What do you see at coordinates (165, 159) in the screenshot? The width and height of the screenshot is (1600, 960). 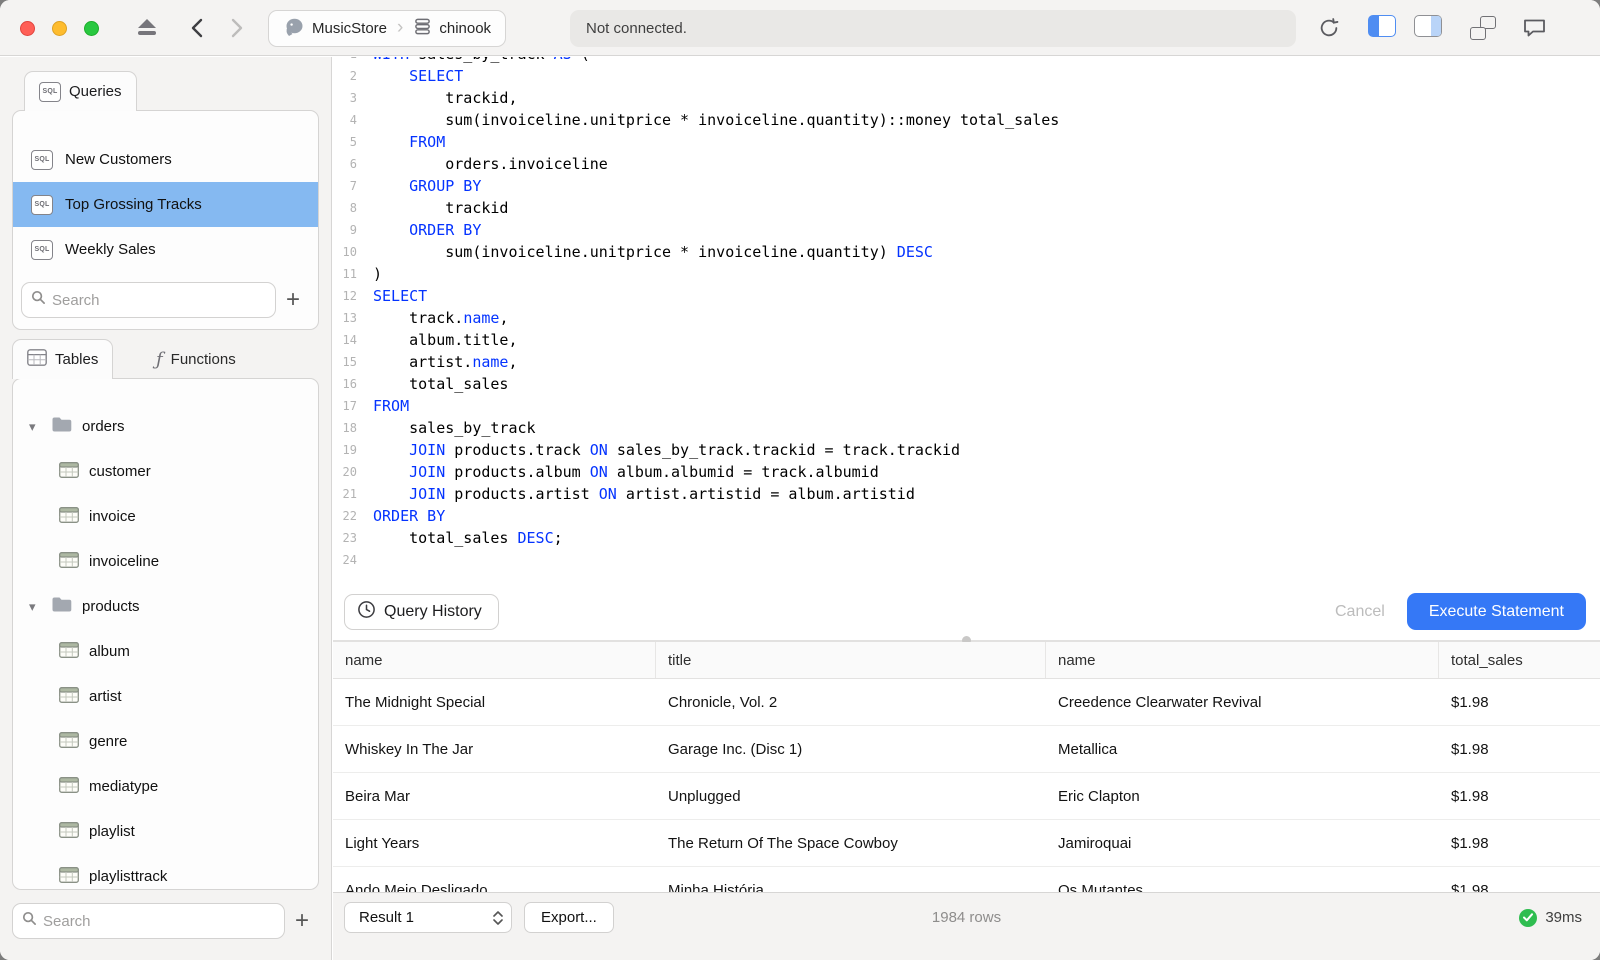 I see `query-list-item: SQL New Customers` at bounding box center [165, 159].